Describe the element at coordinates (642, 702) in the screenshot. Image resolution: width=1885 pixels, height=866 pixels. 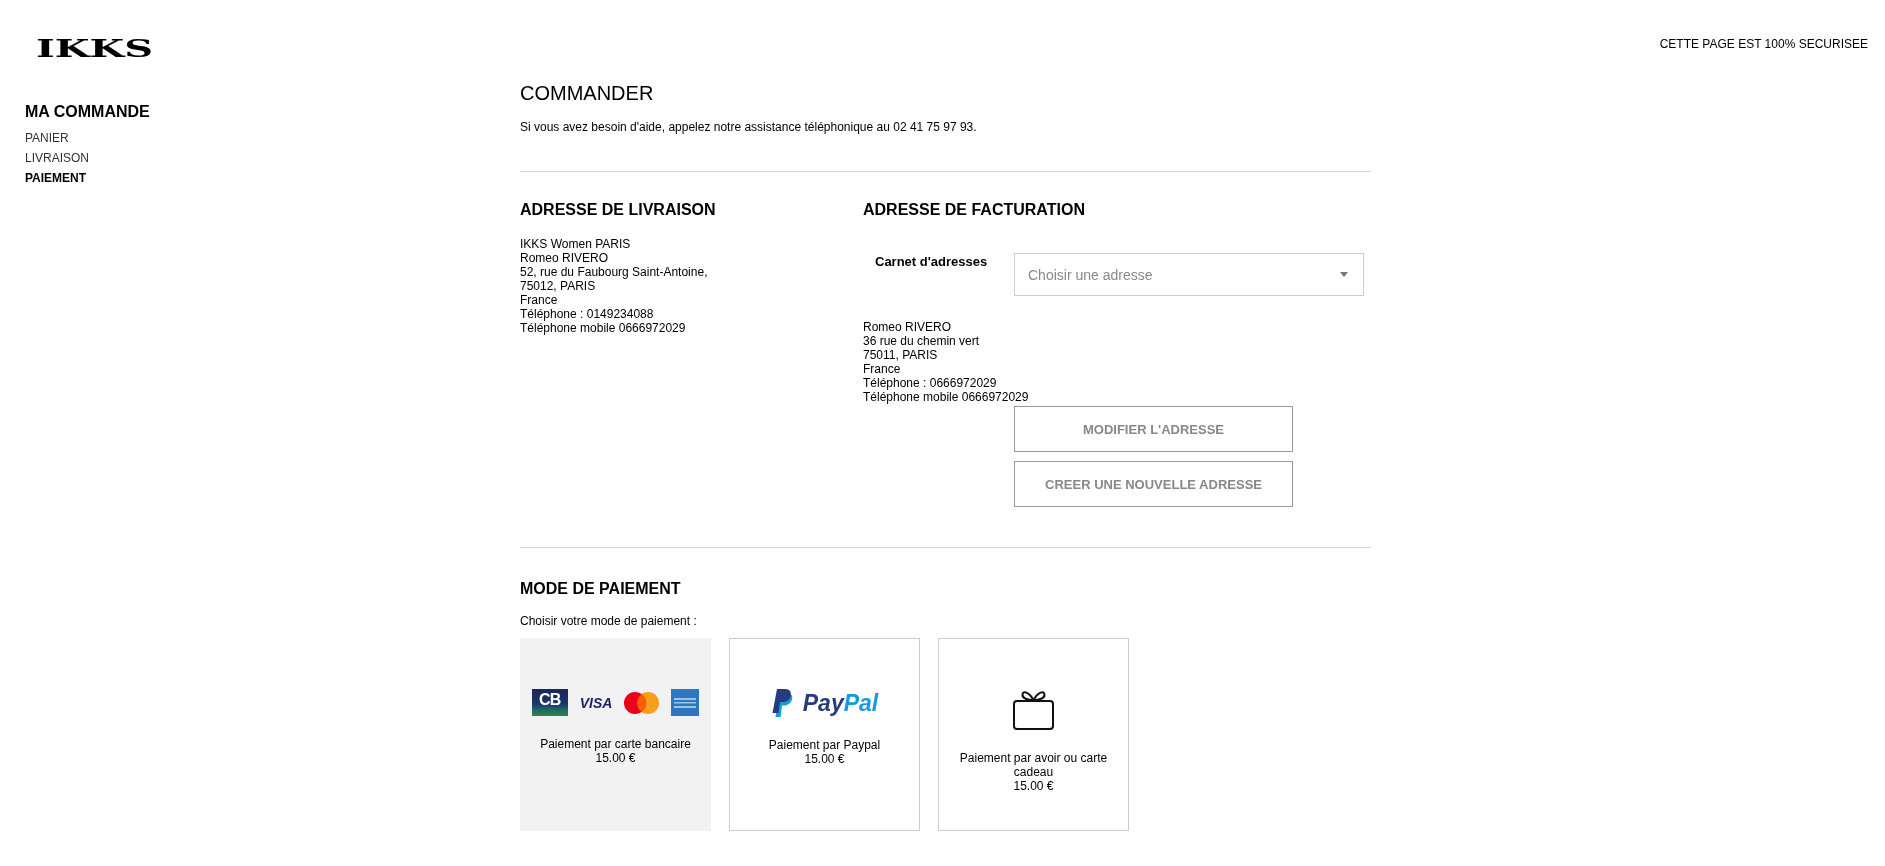
I see `circles-logo-icon` at that location.